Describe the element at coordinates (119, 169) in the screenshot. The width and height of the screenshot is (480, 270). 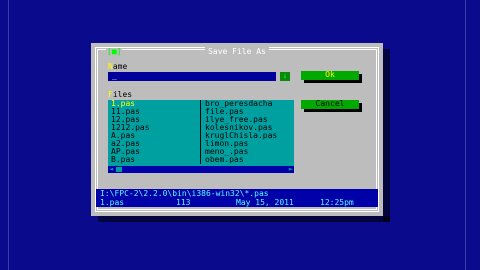
I see `scrollbar-thumb` at that location.